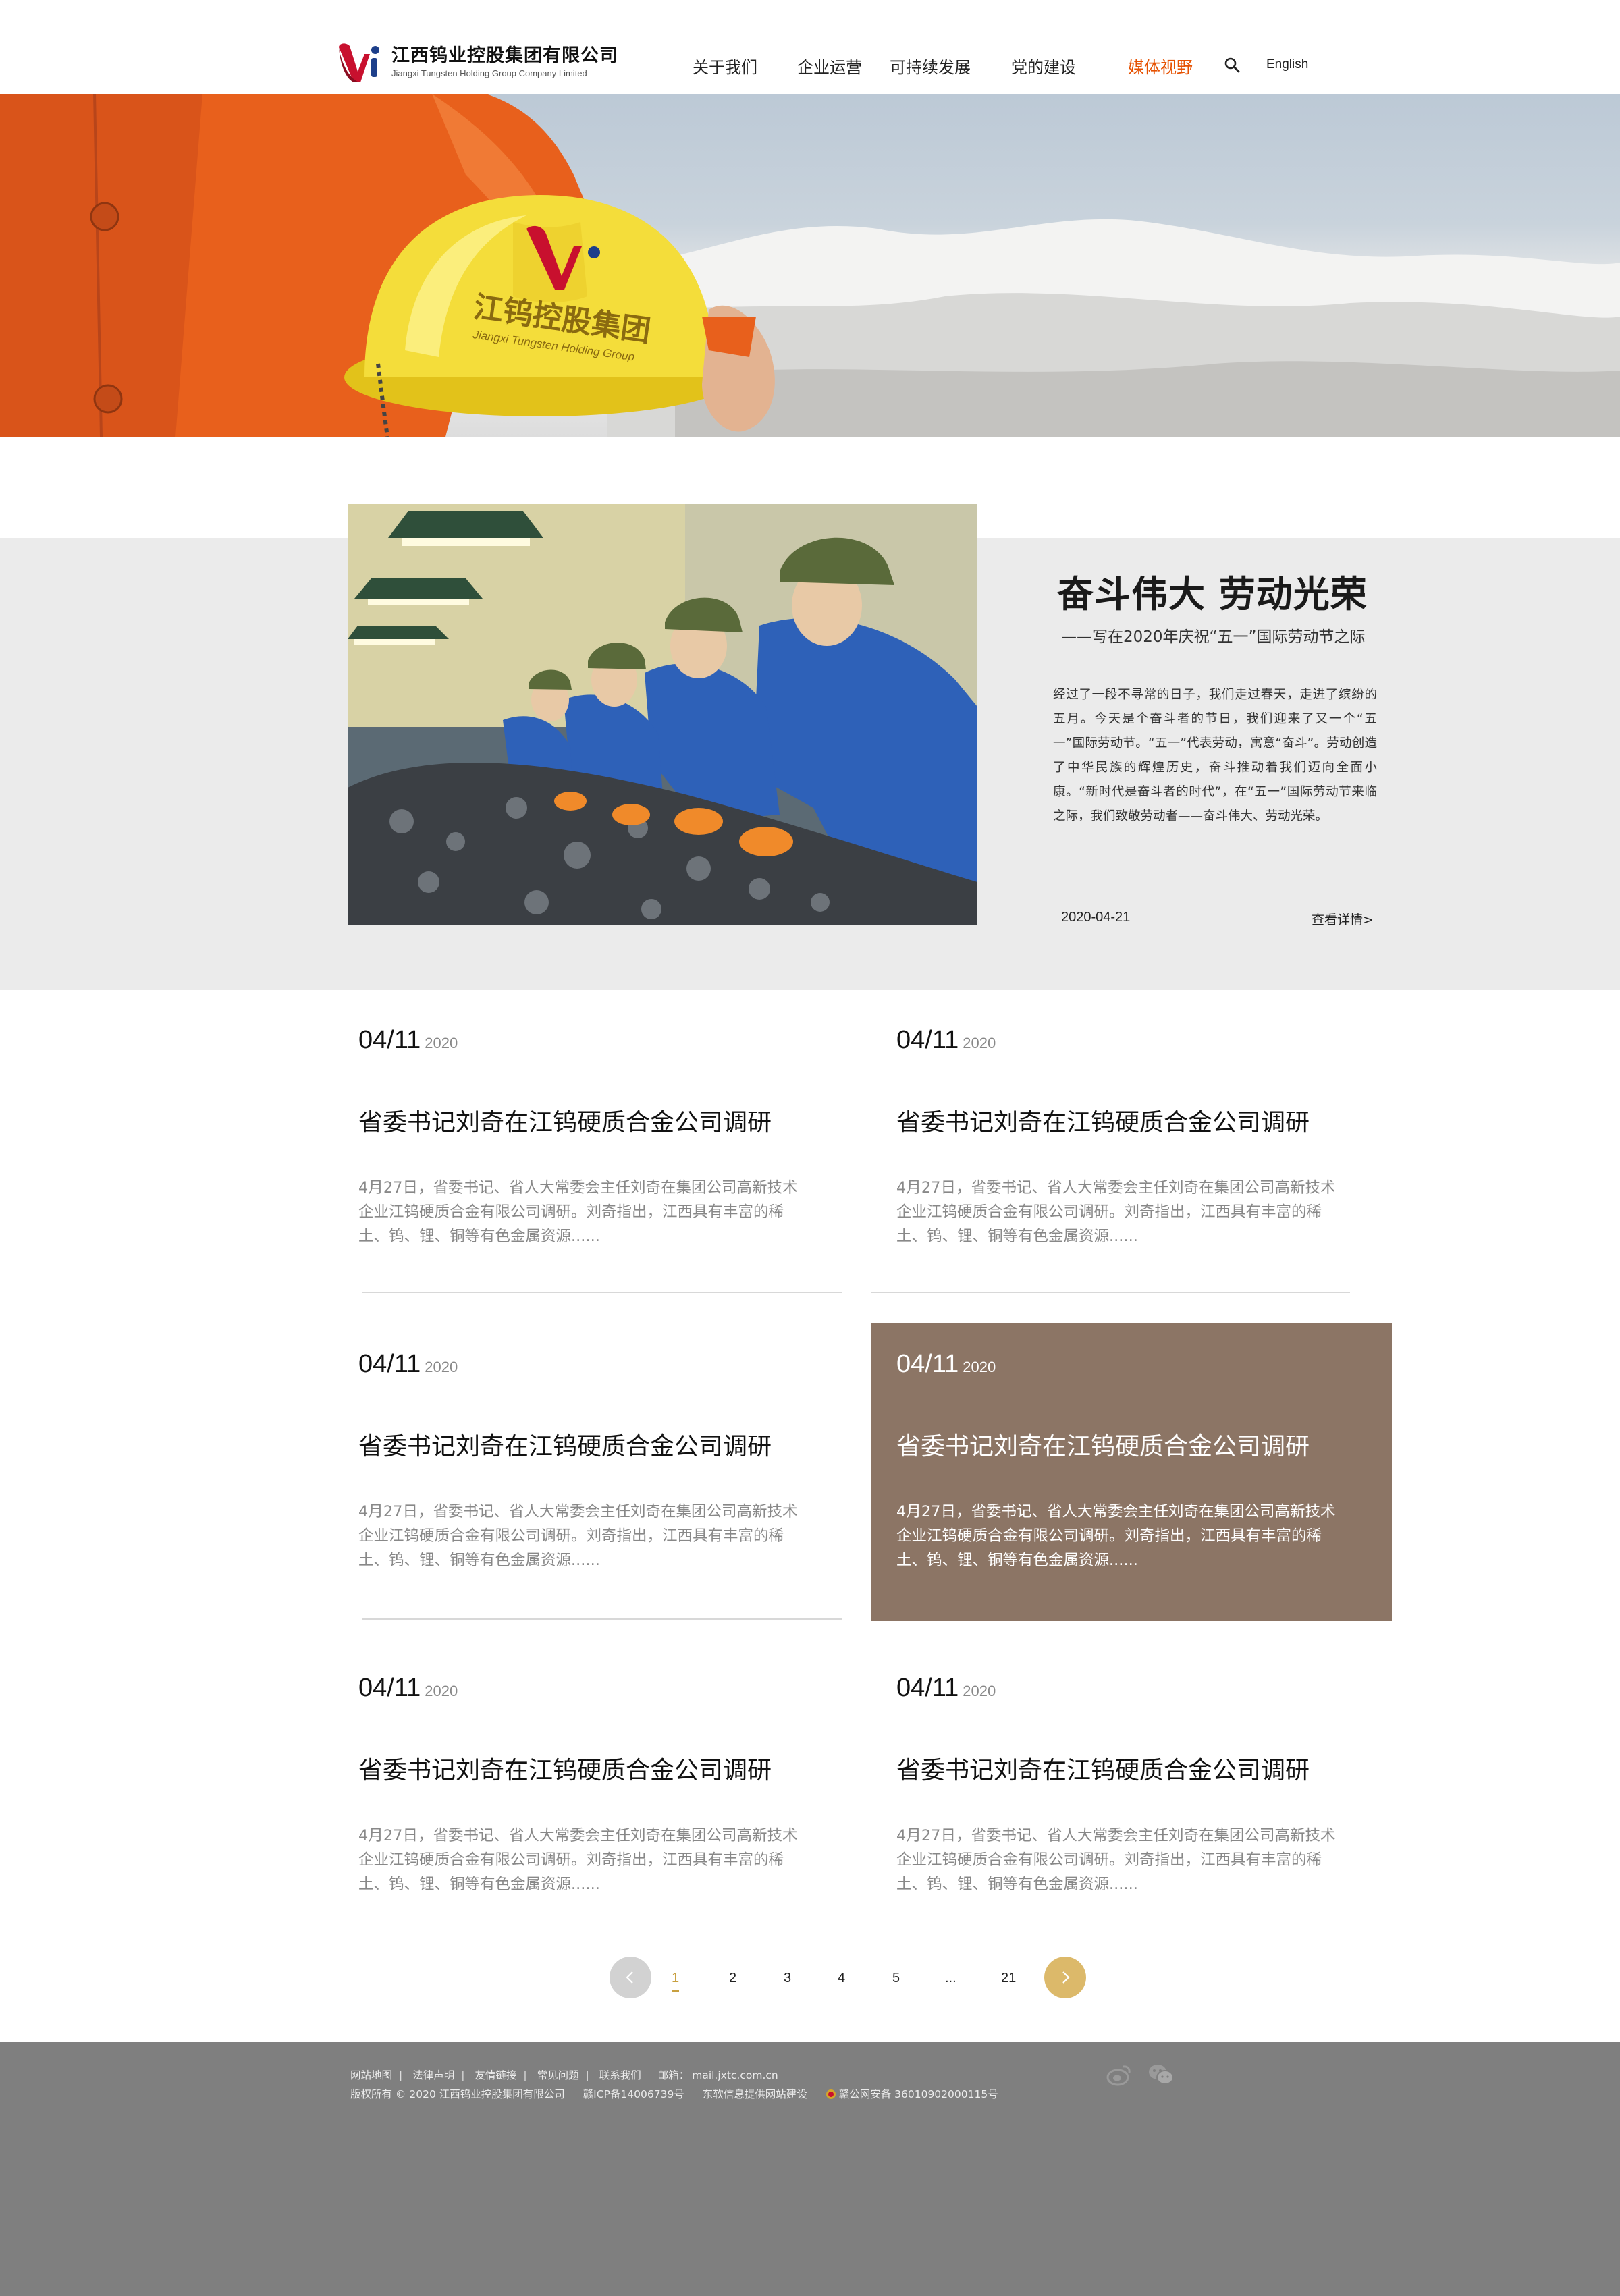 The height and width of the screenshot is (2296, 1620). Describe the element at coordinates (1043, 66) in the screenshot. I see `nav-item-party-building: 党的建设` at that location.